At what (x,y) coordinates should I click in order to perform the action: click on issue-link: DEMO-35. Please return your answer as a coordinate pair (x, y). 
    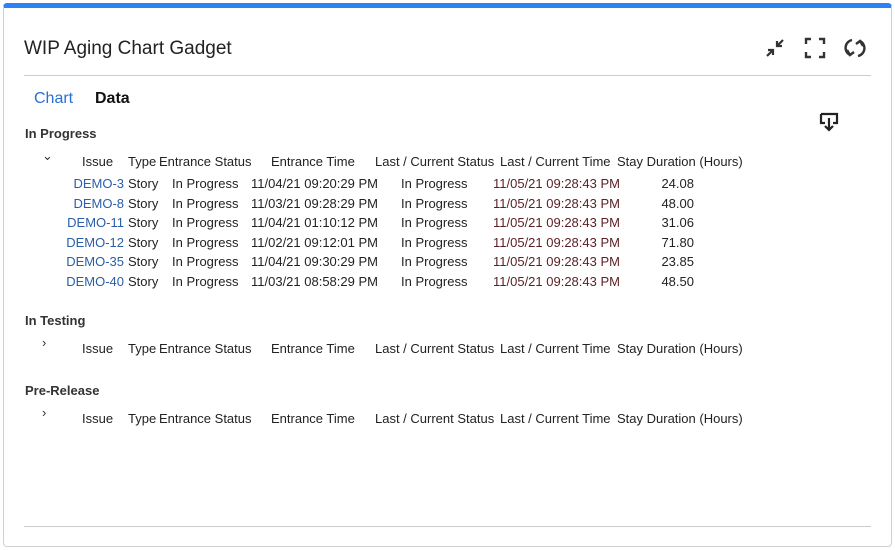
    Looking at the image, I should click on (95, 261).